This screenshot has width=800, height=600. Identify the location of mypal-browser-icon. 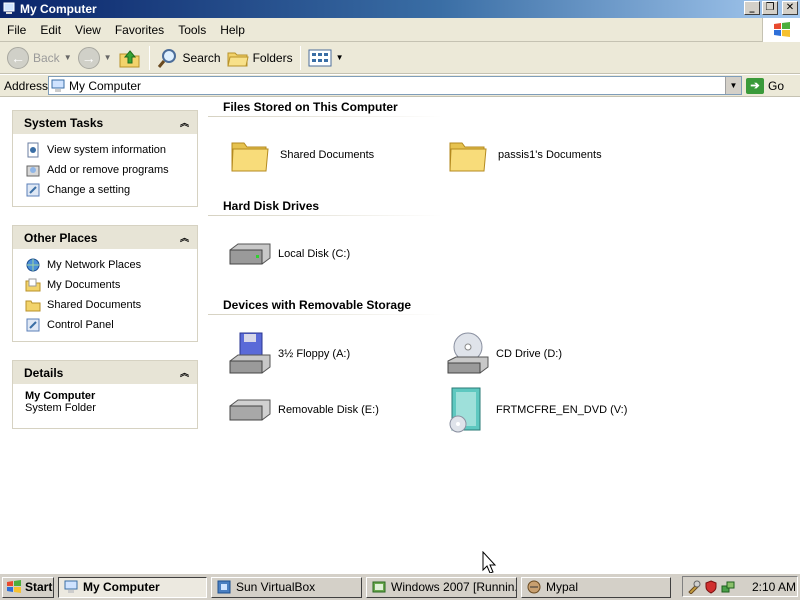
(534, 587).